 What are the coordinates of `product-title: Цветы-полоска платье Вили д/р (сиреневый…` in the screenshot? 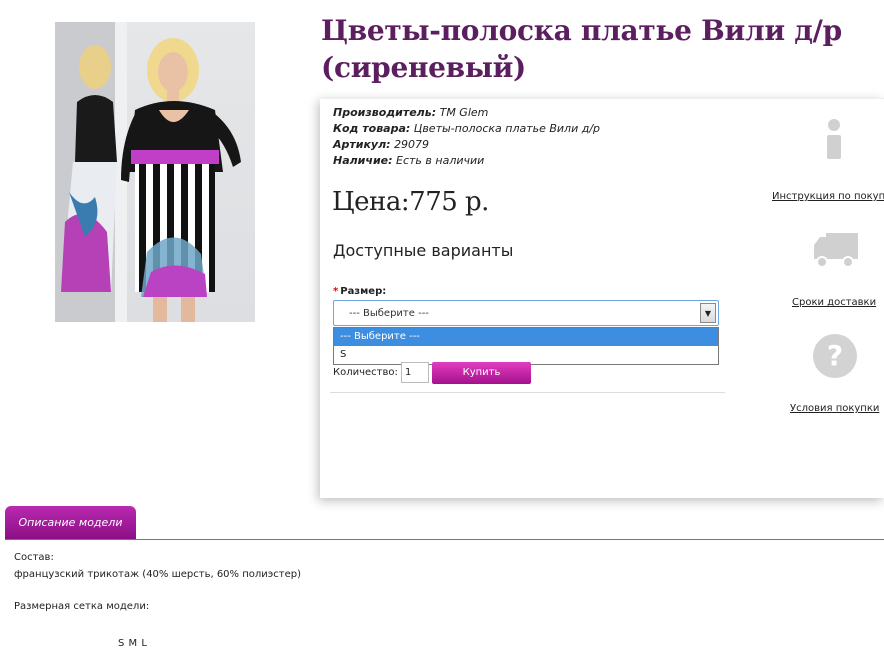 It's located at (581, 49).